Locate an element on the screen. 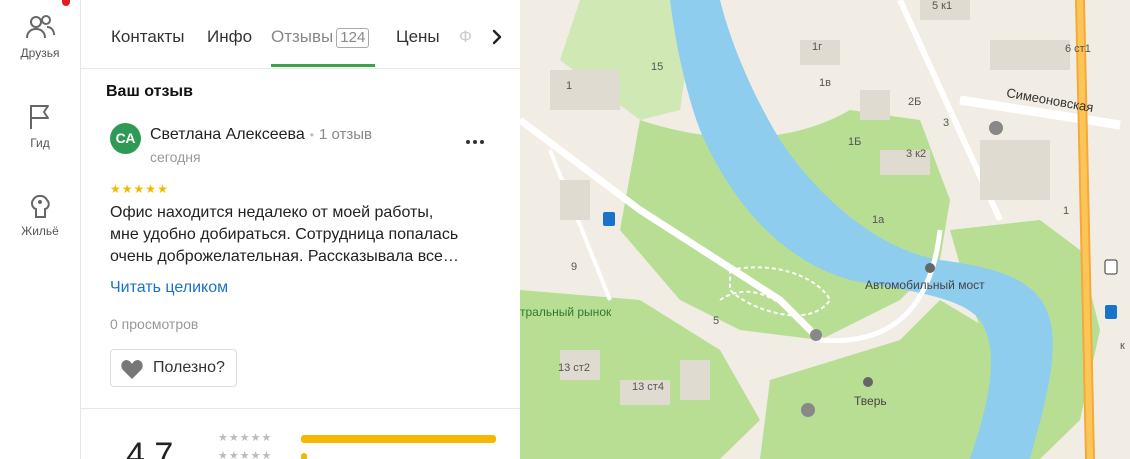 This screenshot has height=459, width=1130. rating-row-4-stars: ★★★★★ is located at coordinates (245, 454).